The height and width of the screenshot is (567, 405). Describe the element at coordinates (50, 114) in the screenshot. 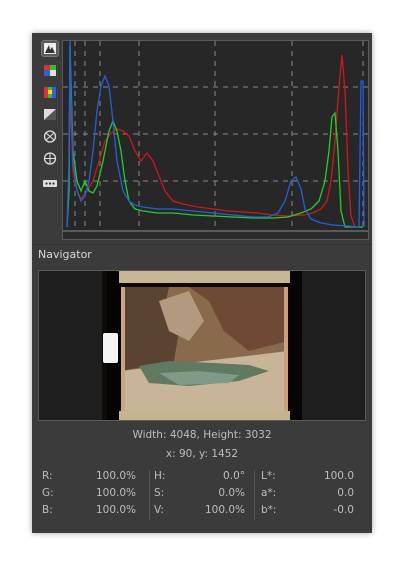

I see `chroma-icon` at that location.